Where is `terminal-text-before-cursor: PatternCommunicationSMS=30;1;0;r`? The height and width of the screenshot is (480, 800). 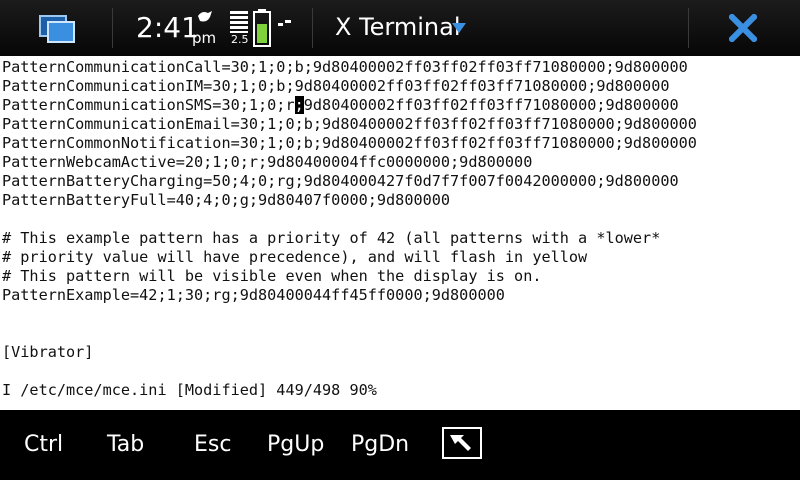
terminal-text-before-cursor: PatternCommunicationSMS=30;1;0;r is located at coordinates (148, 105).